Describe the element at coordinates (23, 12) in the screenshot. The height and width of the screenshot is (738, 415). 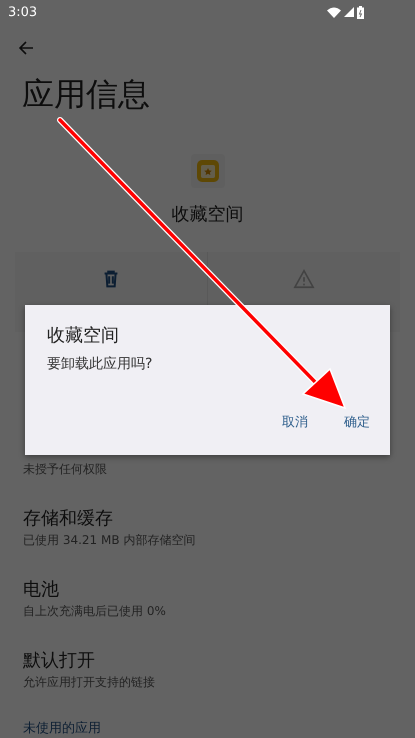
I see `status-time: 3:03` at that location.